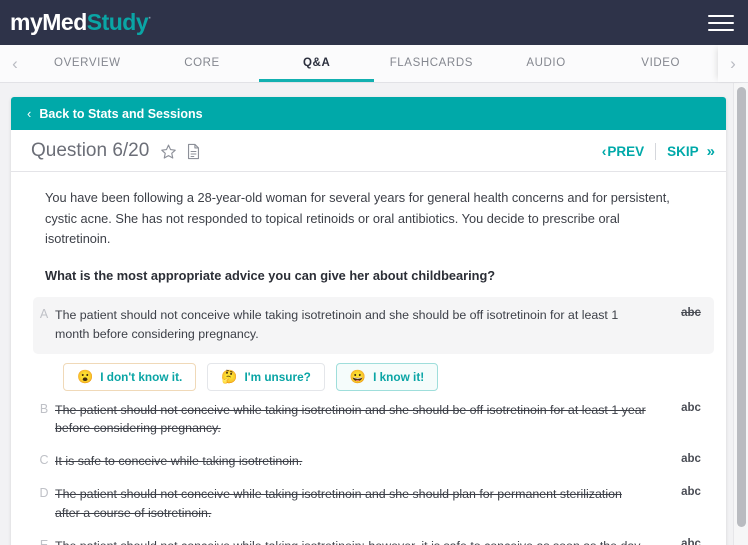 This screenshot has height=545, width=748. Describe the element at coordinates (141, 376) in the screenshot. I see `confidence-button-label: I don't know it.` at that location.